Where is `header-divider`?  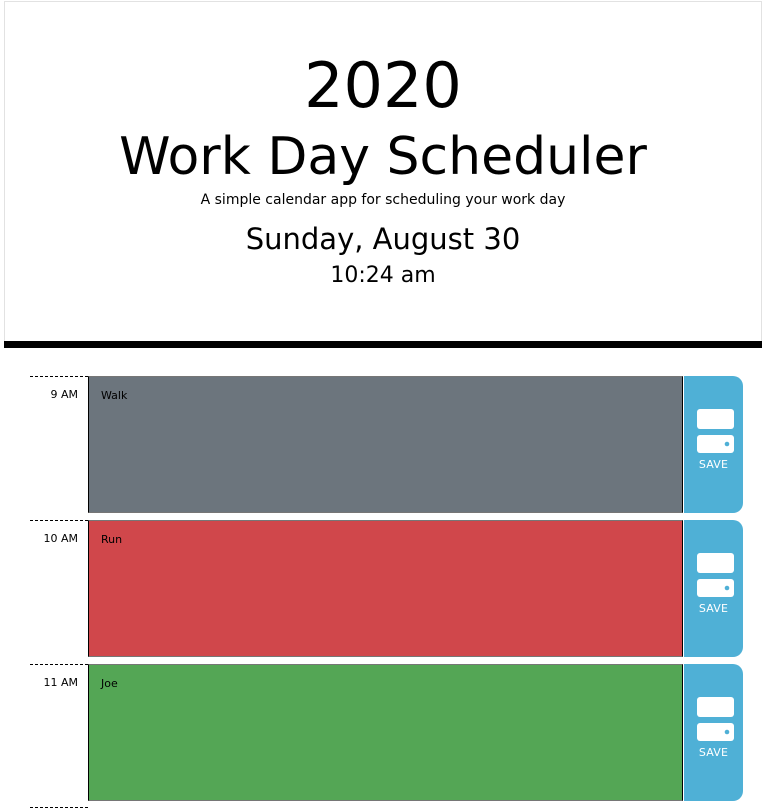 header-divider is located at coordinates (383, 344).